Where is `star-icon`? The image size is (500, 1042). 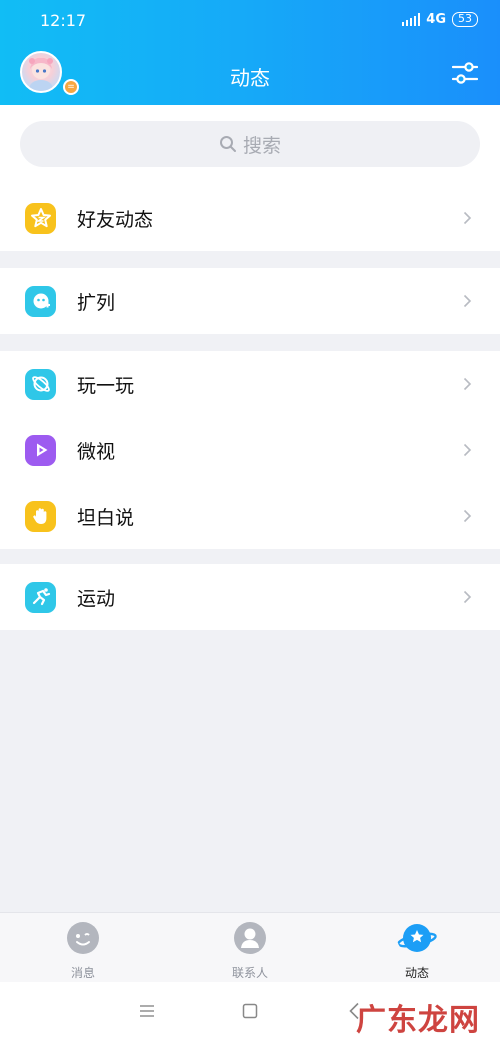
star-icon is located at coordinates (40, 218).